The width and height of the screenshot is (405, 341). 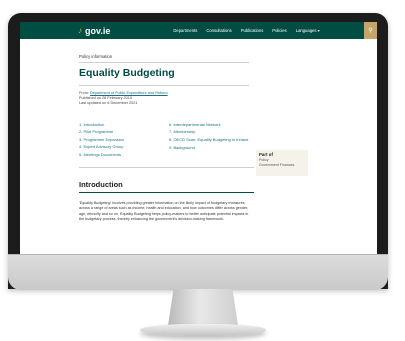 What do you see at coordinates (279, 30) in the screenshot?
I see `nav-policies: Policies` at bounding box center [279, 30].